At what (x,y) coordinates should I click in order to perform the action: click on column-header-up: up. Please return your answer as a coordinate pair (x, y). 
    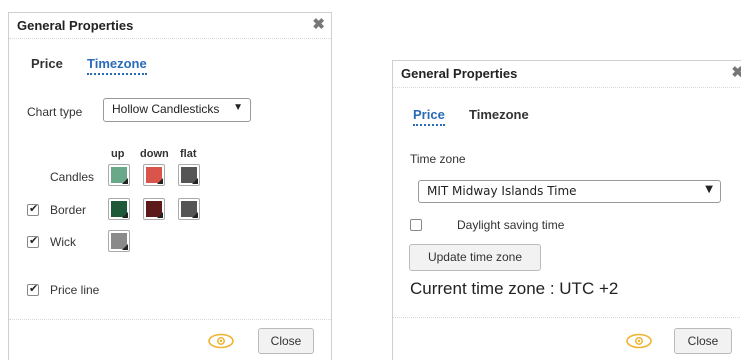
    Looking at the image, I should click on (118, 154).